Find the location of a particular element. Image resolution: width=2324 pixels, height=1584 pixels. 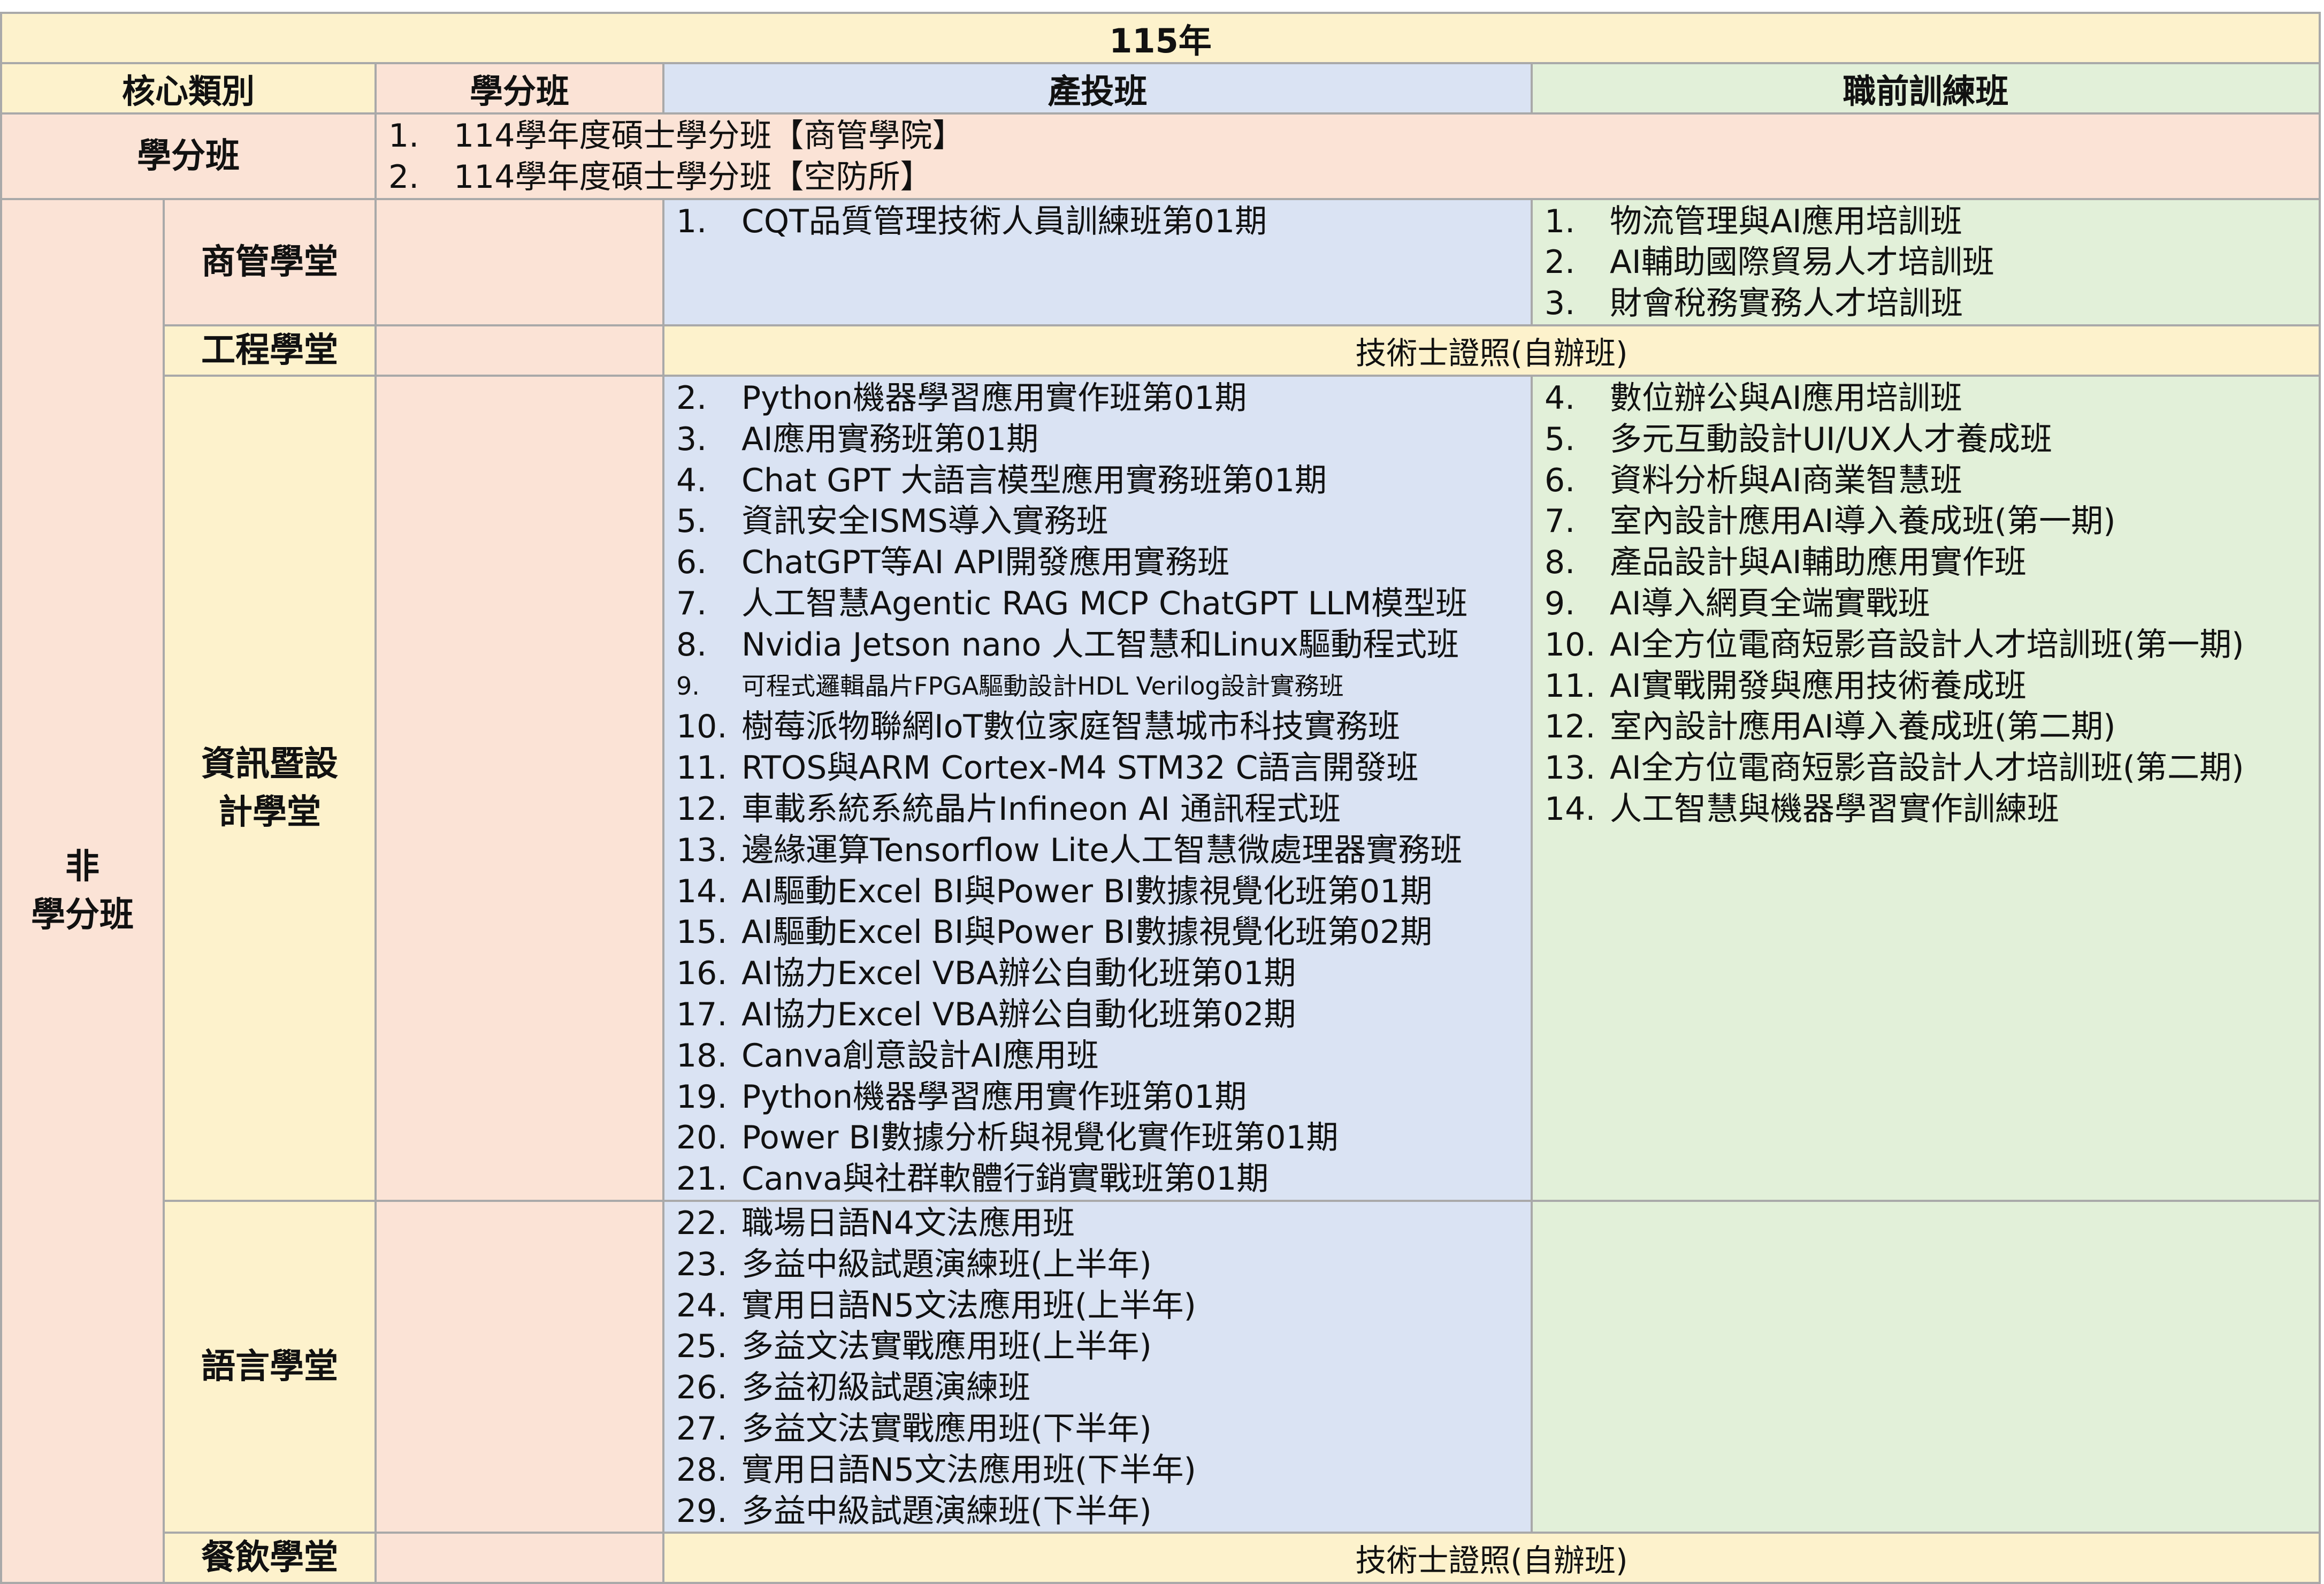

item-text: AI全方位電商短影音設計人才培訓班(第一期) is located at coordinates (1927, 645).